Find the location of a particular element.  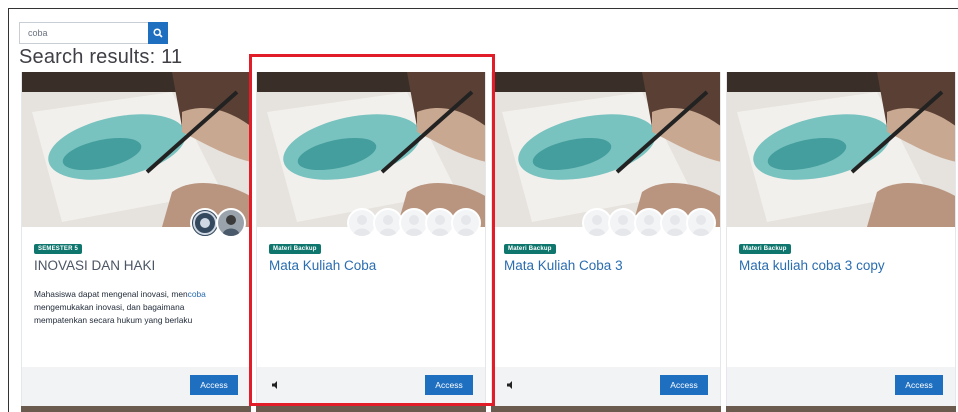

description-text: Mahasiswa dapat mengenal inovasi, men is located at coordinates (111, 294).